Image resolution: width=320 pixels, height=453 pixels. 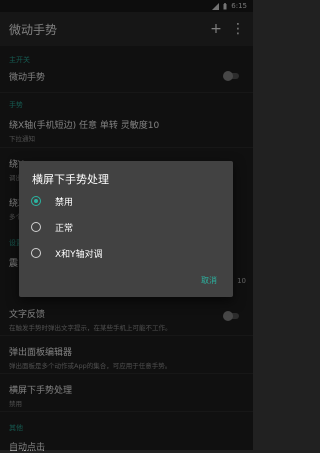 I want to click on cancel-button: 取消, so click(x=209, y=280).